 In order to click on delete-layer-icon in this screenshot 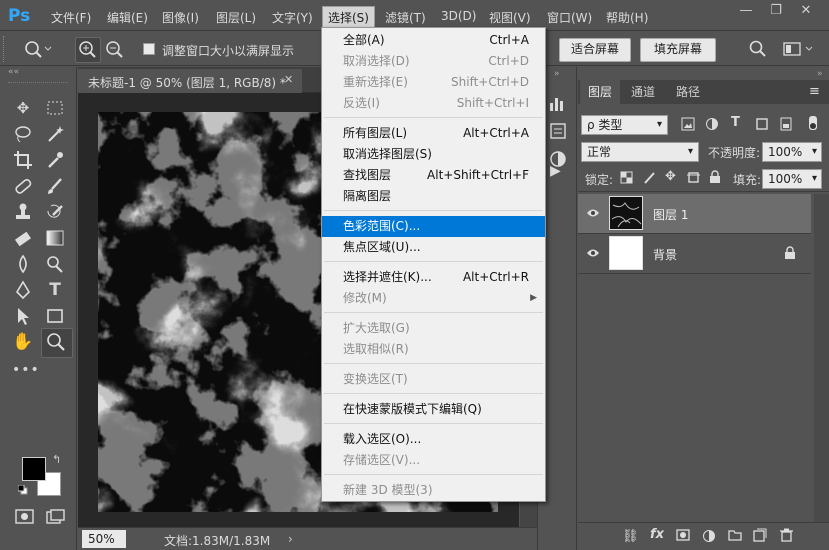, I will do `click(786, 537)`.